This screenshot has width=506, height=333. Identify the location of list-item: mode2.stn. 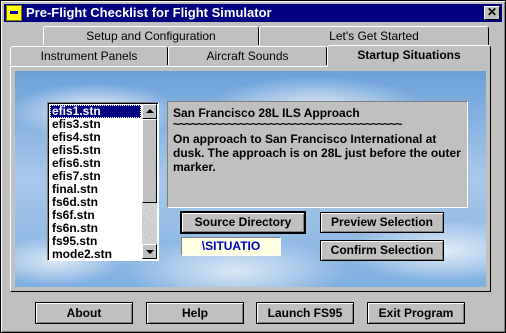
(95, 254).